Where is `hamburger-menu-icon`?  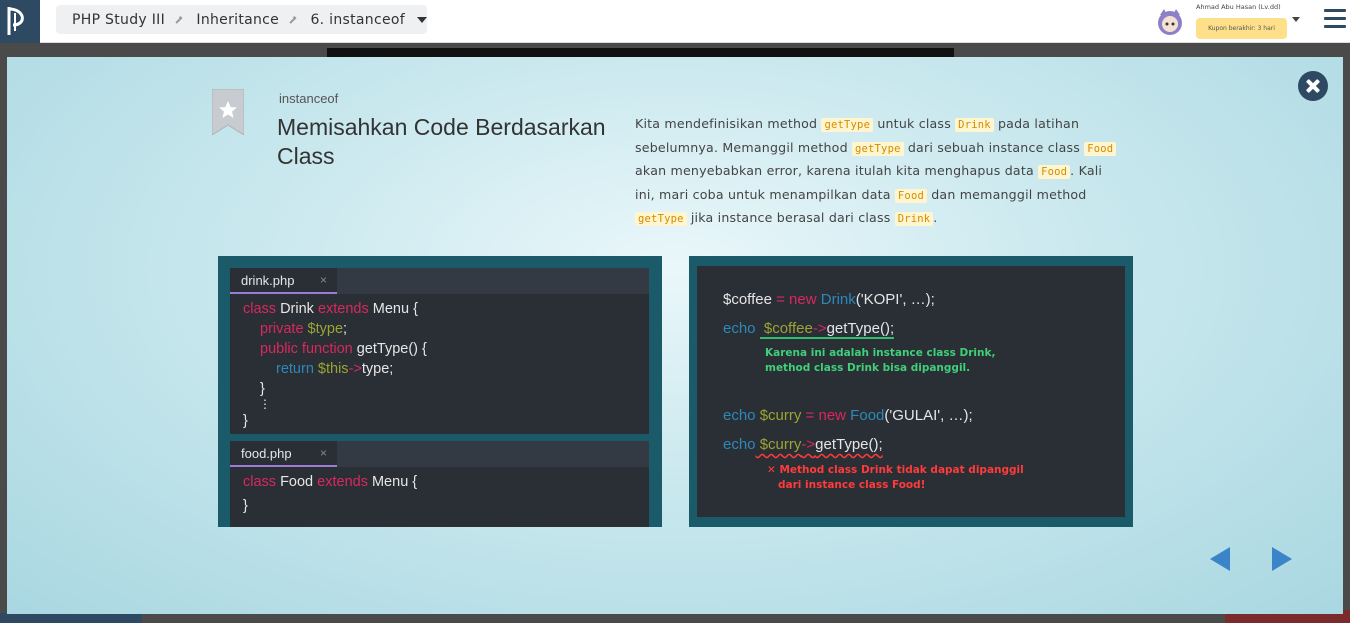 hamburger-menu-icon is located at coordinates (1335, 19).